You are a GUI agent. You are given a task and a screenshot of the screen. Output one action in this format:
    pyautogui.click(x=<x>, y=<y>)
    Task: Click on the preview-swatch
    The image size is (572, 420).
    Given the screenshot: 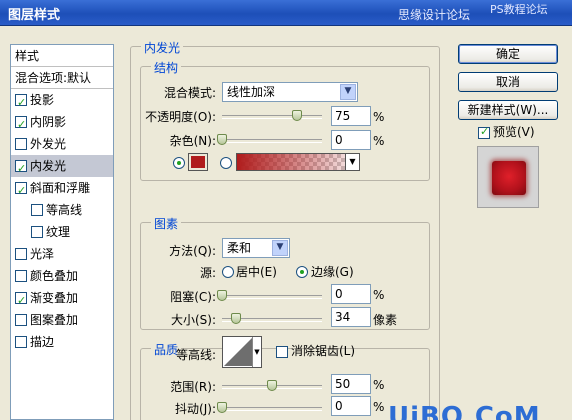 What is the action you would take?
    pyautogui.click(x=509, y=178)
    